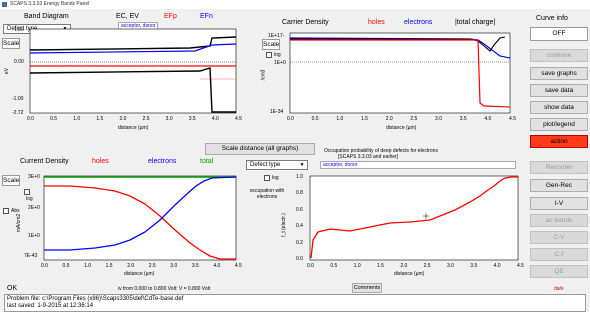 This screenshot has height=312, width=590. Describe the element at coordinates (559, 167) in the screenshot. I see `recorder-button: Recorder` at that location.